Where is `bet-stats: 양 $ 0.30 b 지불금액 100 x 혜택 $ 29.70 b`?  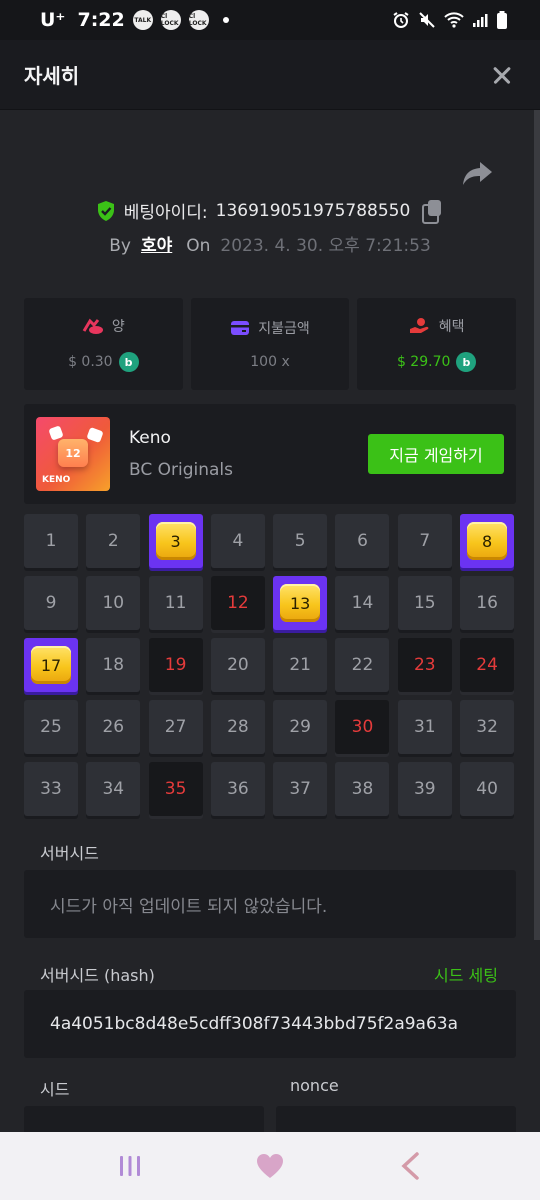
bet-stats: 양 $ 0.30 b 지불금액 100 x 혜택 $ 29.70 b is located at coordinates (270, 344).